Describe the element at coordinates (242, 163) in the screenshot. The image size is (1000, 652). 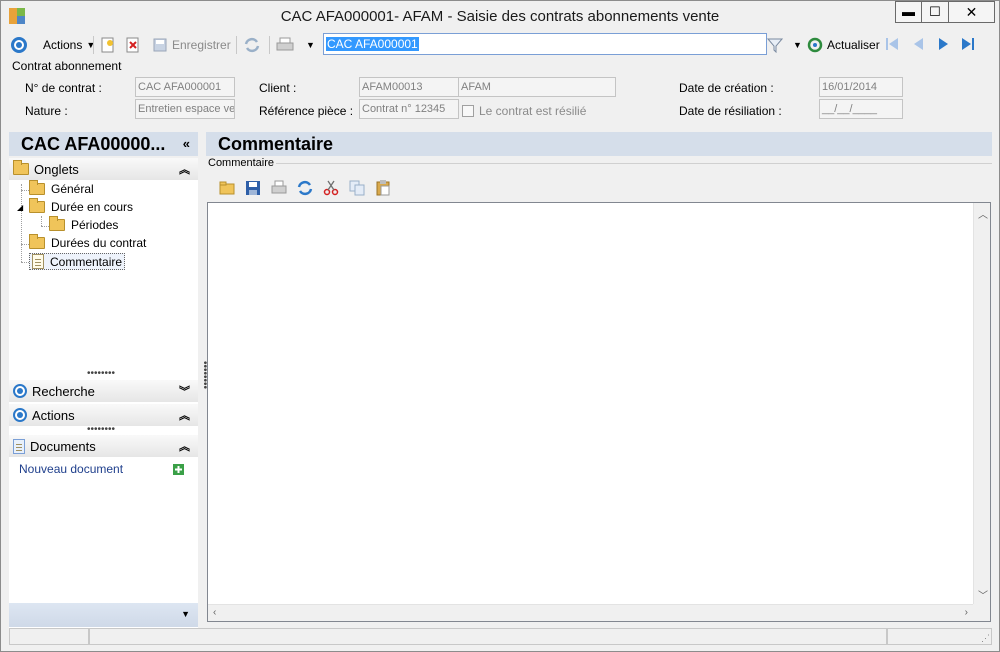
I see `comment-group-label: Commentaire` at that location.